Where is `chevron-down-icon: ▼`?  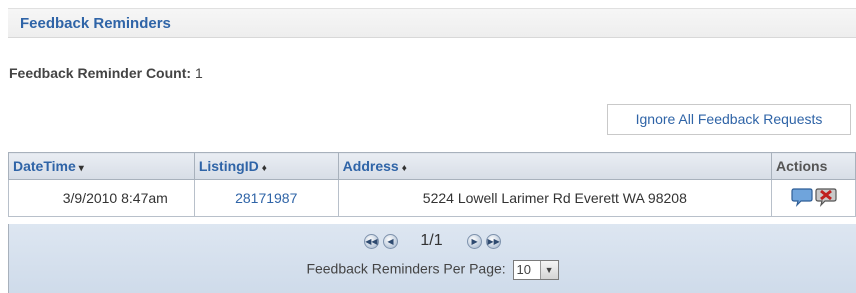 chevron-down-icon: ▼ is located at coordinates (548, 270).